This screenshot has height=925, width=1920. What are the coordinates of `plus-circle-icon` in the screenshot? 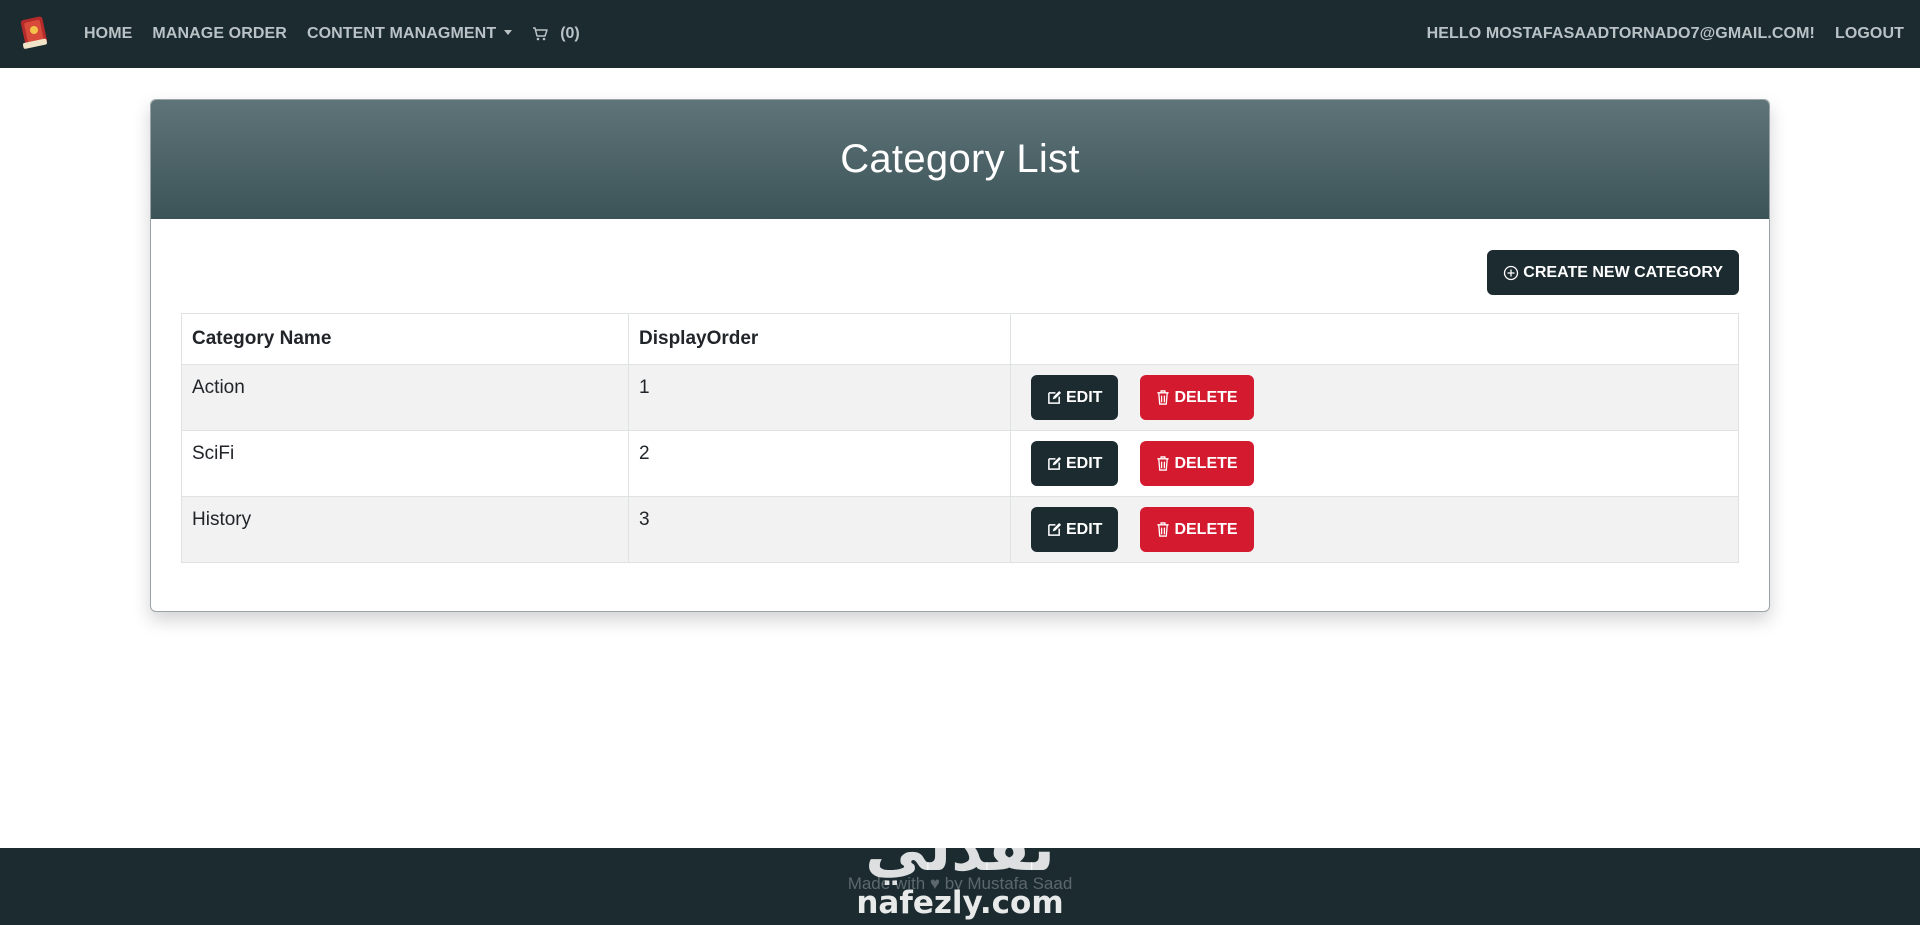 It's located at (1511, 272).